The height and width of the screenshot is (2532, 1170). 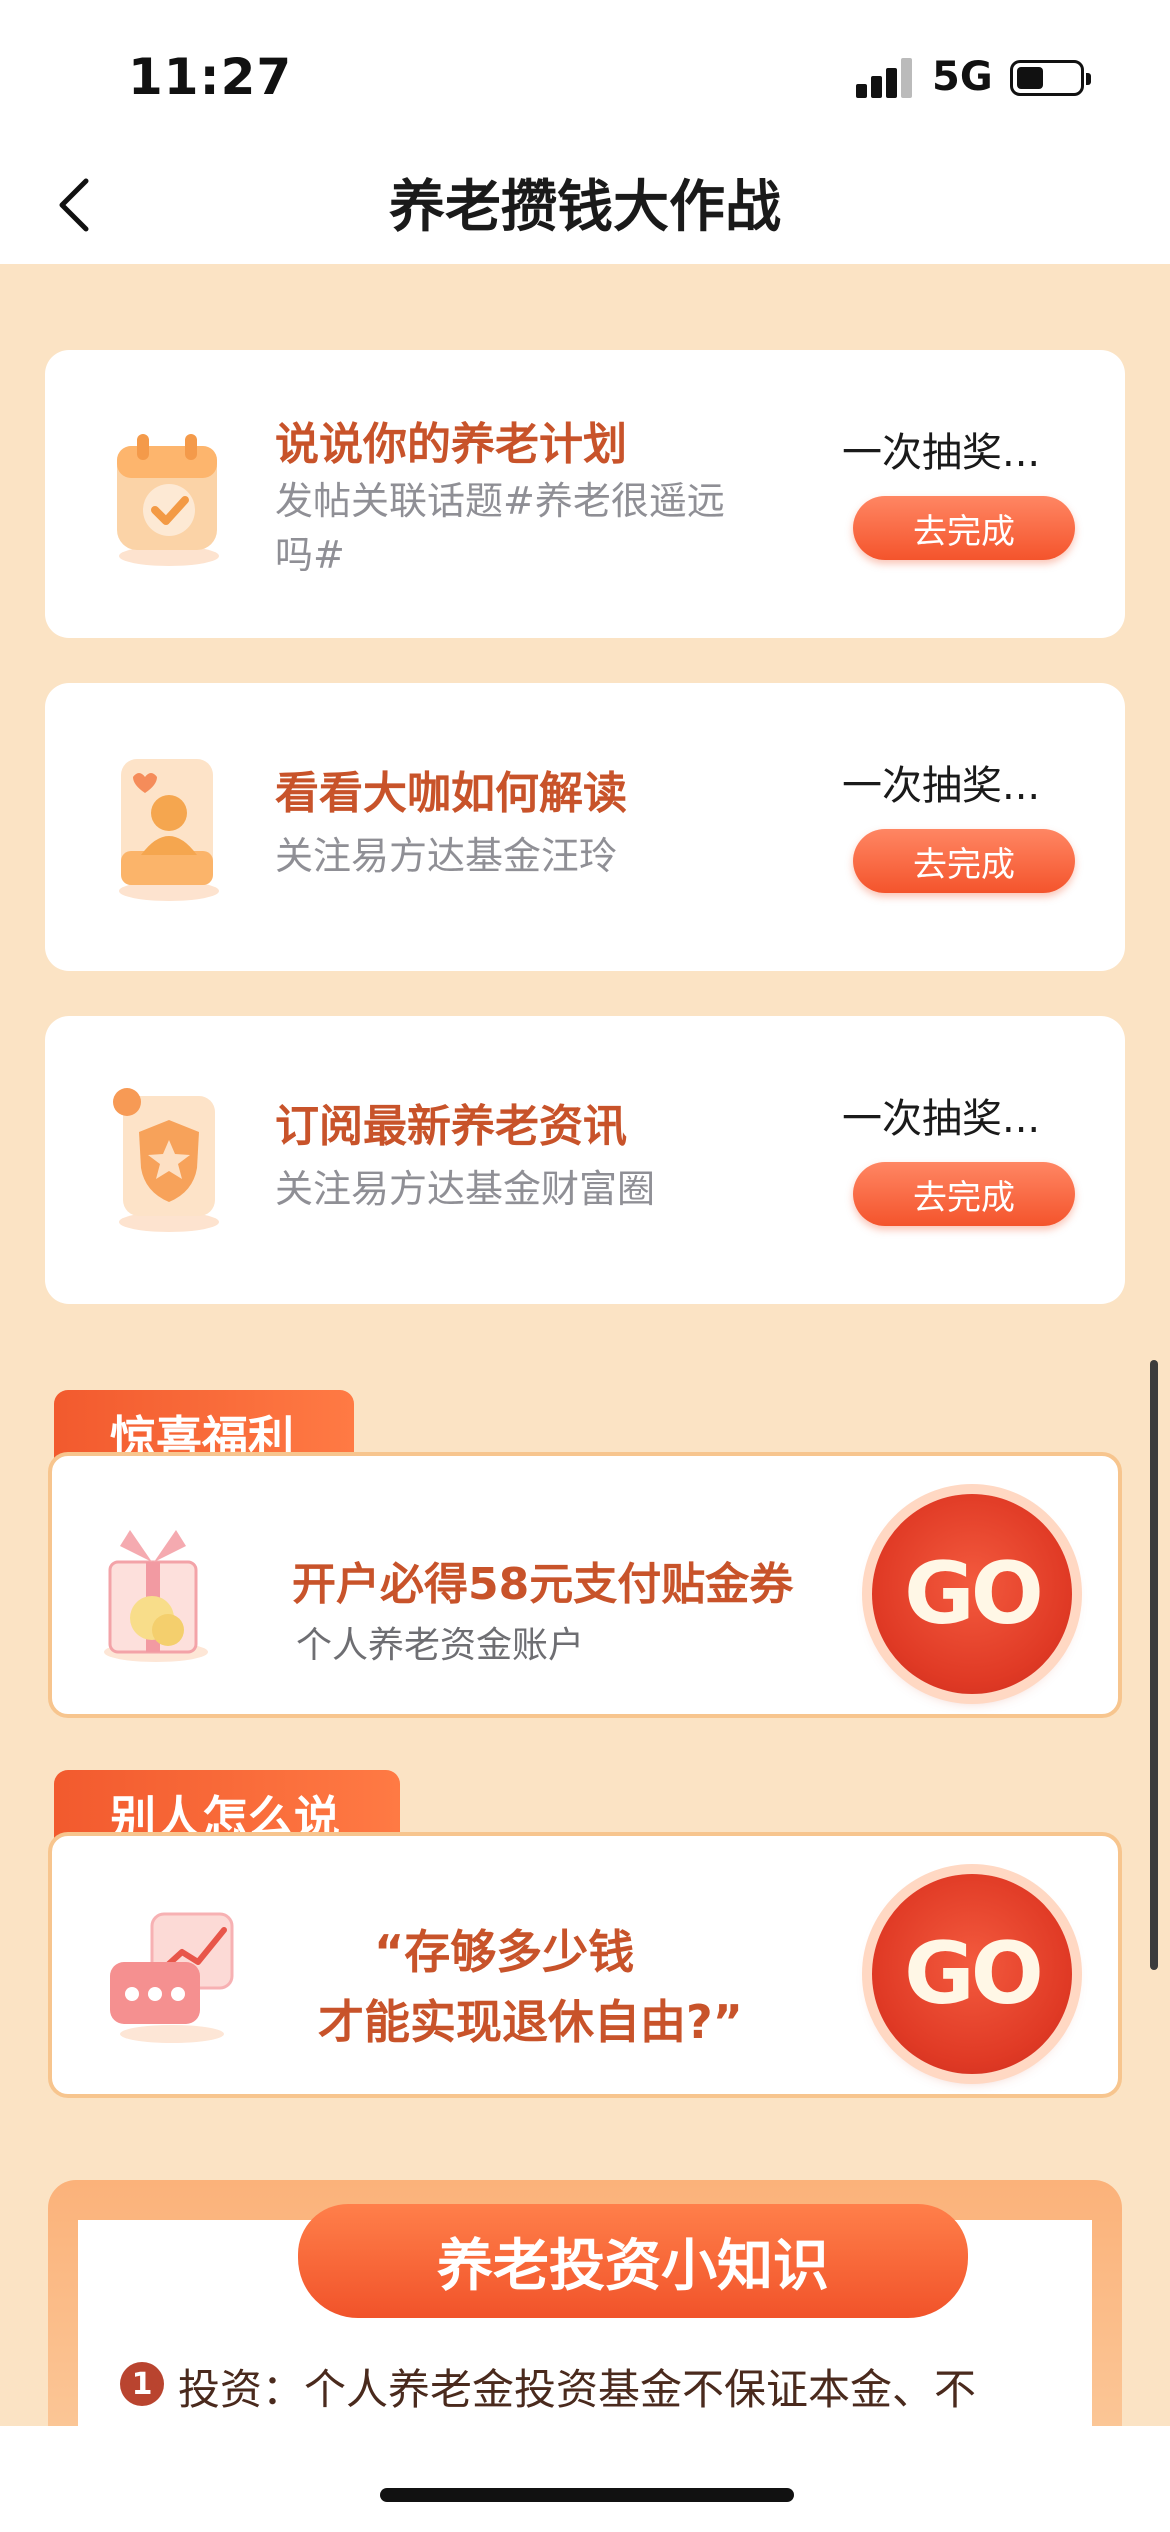 What do you see at coordinates (543, 1584) in the screenshot?
I see `surprise-title: 开户必得58元支付贴金券` at bounding box center [543, 1584].